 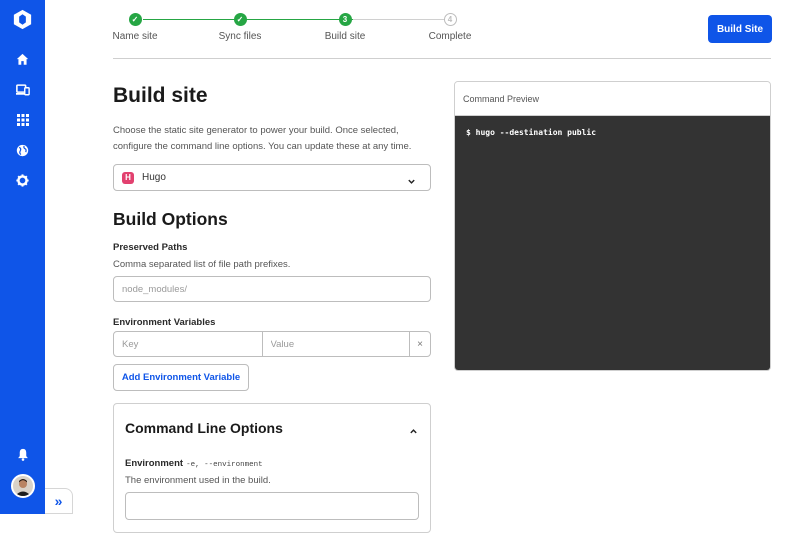 I want to click on gear-icon, so click(x=22, y=180).